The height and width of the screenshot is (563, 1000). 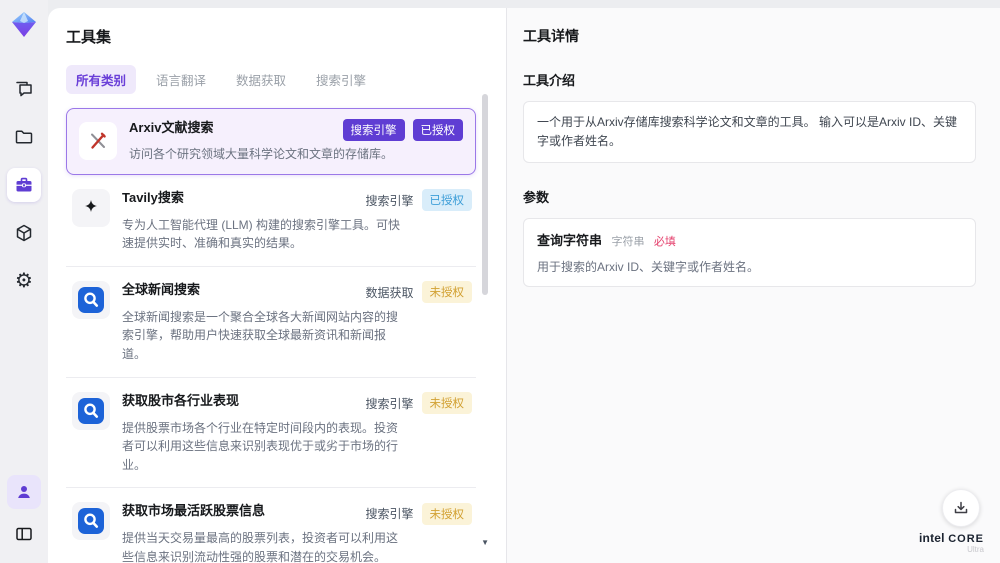 I want to click on settings-gear-icon: ⚙, so click(x=24, y=281).